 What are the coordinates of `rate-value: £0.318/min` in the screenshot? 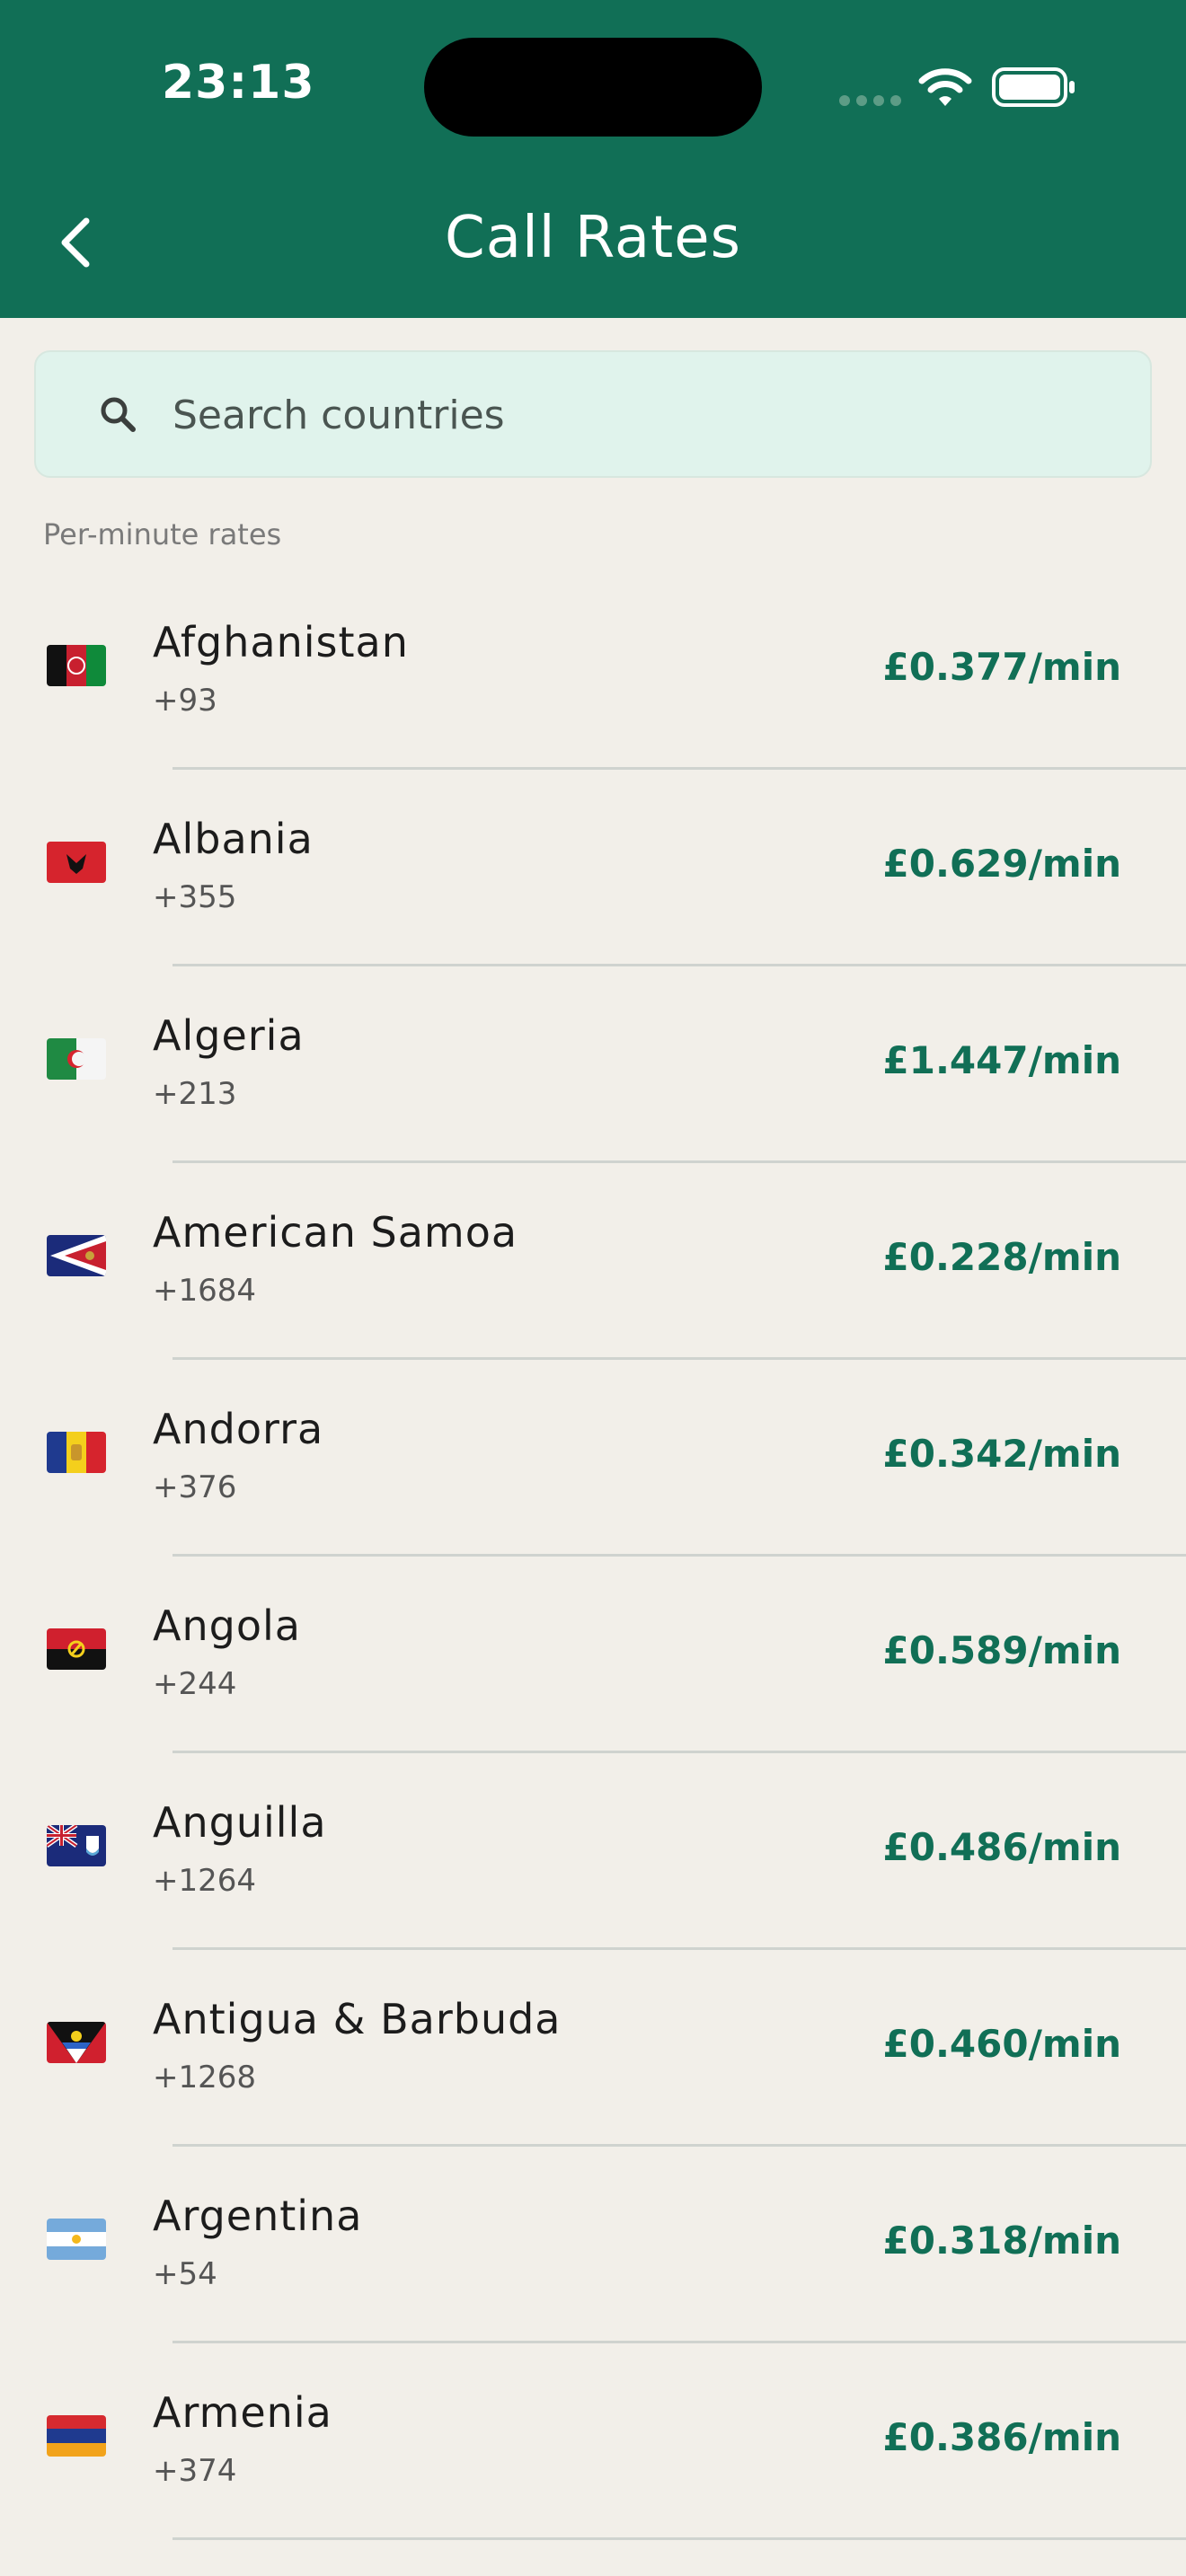 It's located at (1001, 2241).